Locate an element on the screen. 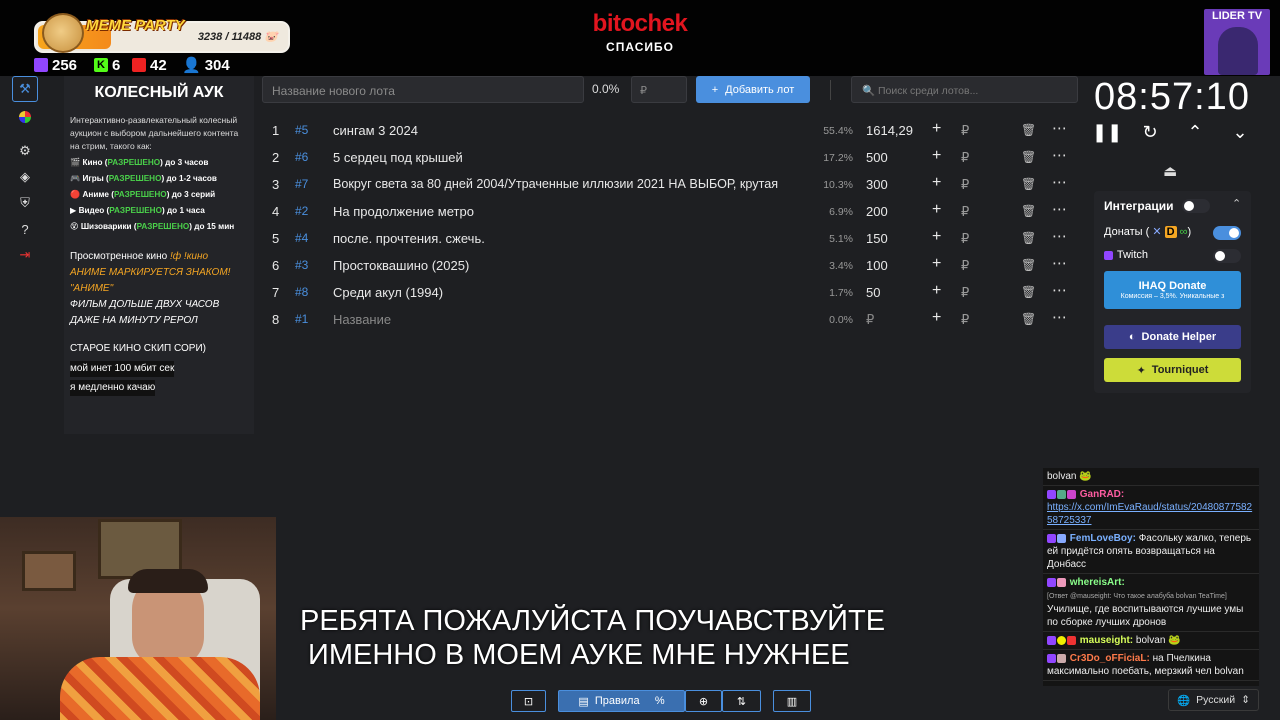 This screenshot has height=720, width=1280. chat-message: mauseight: bolvan 🐸 is located at coordinates (1151, 641).